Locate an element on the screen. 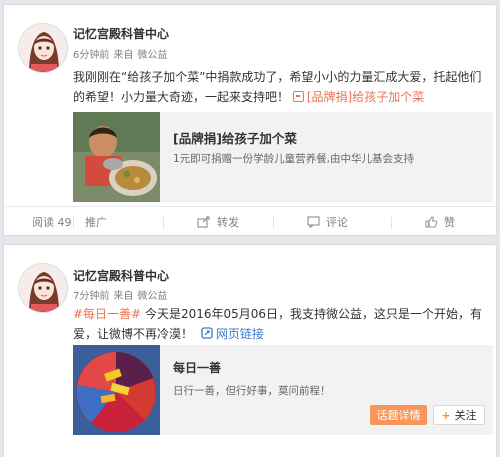 This screenshot has width=500, height=457. action-bar: 阅读 49 推广 转发 评论 赞 is located at coordinates (251, 221).